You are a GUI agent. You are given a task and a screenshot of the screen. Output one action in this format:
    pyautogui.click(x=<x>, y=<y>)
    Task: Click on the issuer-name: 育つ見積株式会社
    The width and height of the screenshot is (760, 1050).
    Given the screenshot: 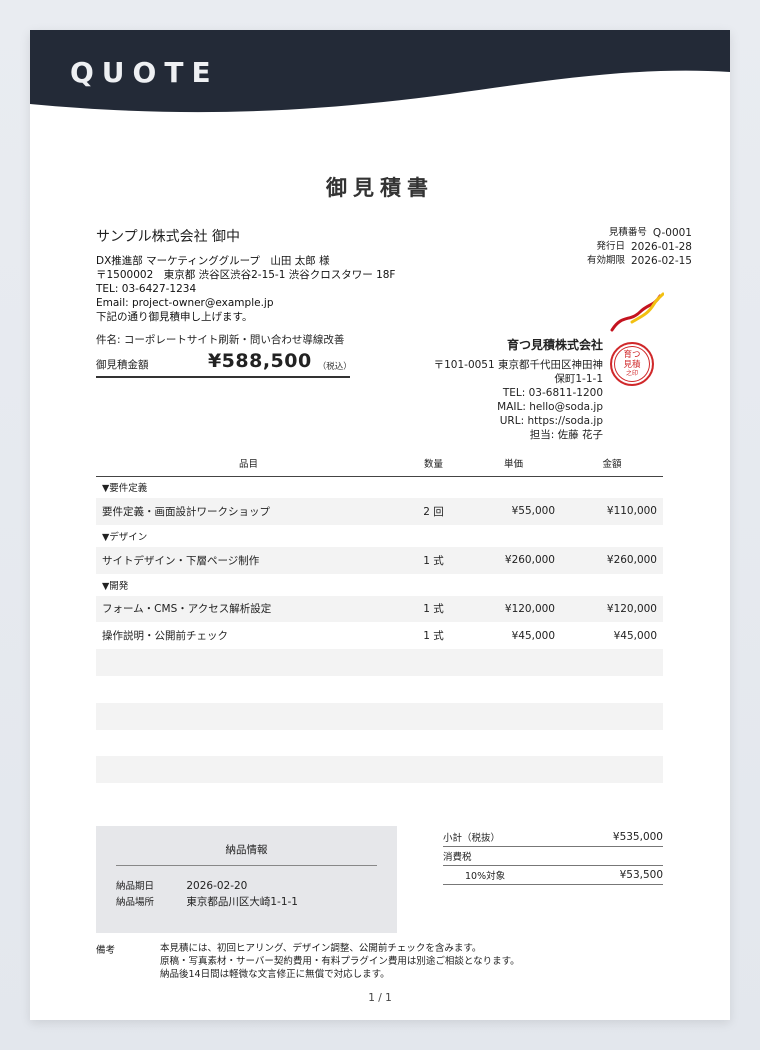 What is the action you would take?
    pyautogui.click(x=554, y=345)
    